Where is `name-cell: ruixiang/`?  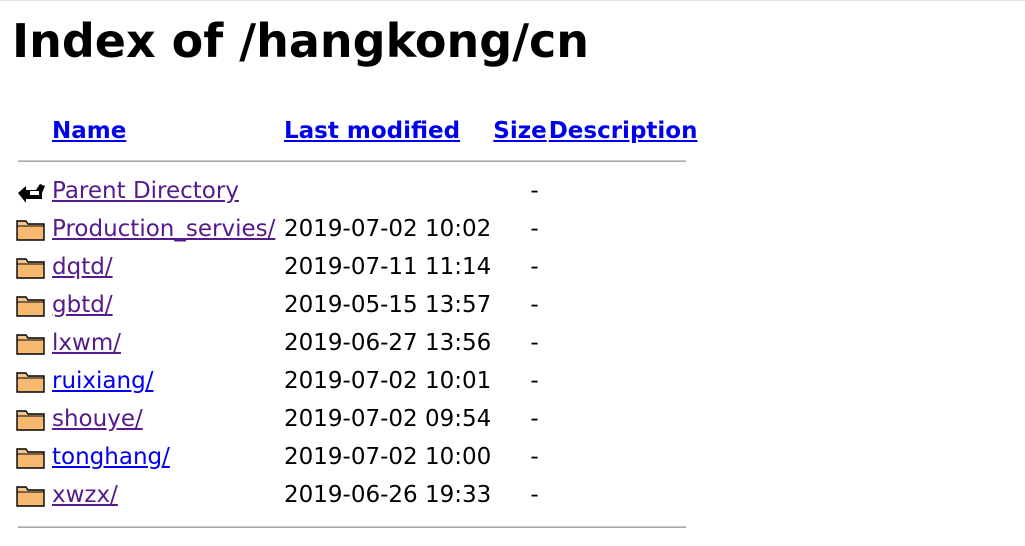 name-cell: ruixiang/ is located at coordinates (167, 381).